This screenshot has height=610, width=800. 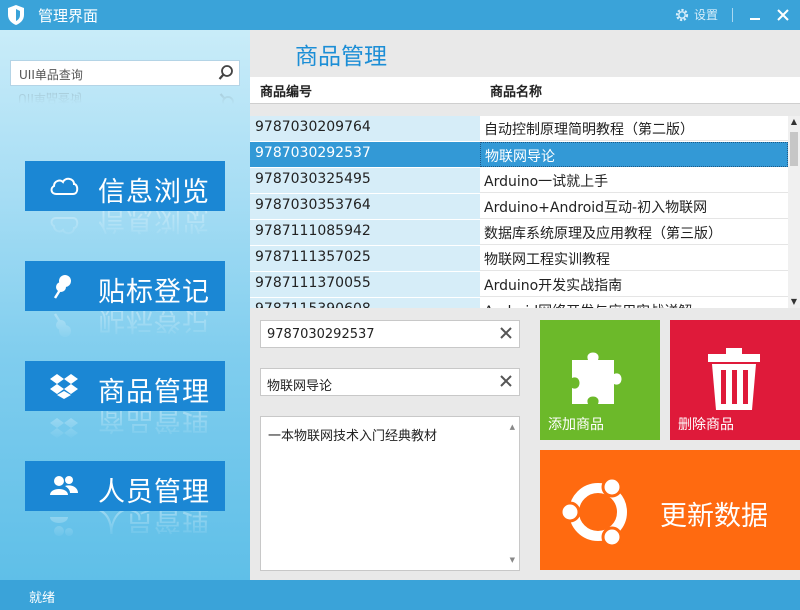 What do you see at coordinates (64, 186) in the screenshot?
I see `cloud-icon` at bounding box center [64, 186].